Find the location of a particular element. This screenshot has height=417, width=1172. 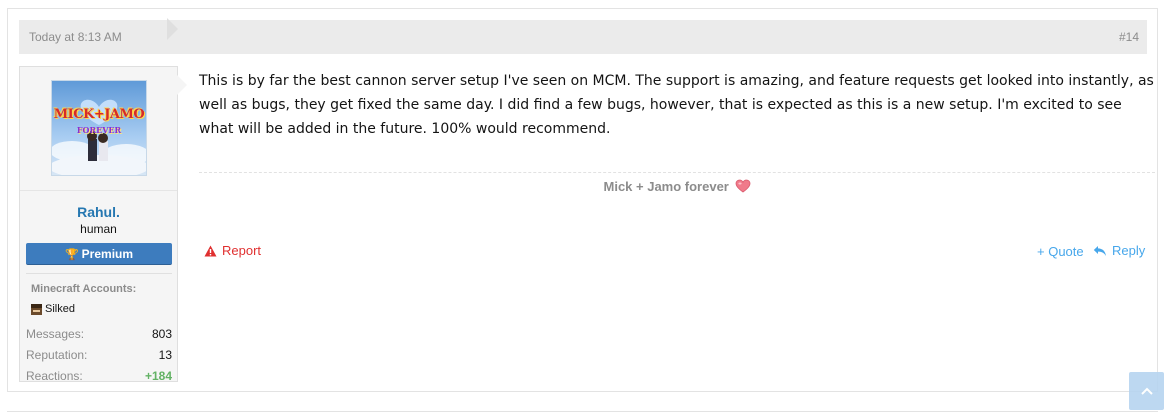

signature: Mick + Jamo forever is located at coordinates (677, 186).